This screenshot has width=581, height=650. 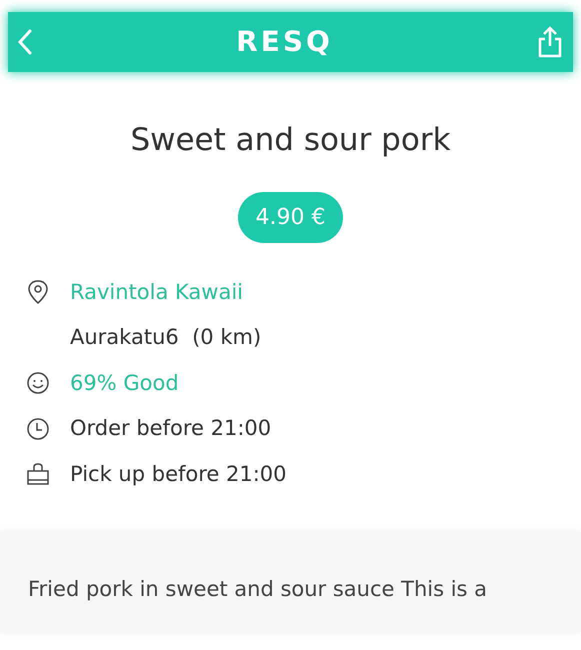 What do you see at coordinates (157, 292) in the screenshot?
I see `restaurant-link: Ravintola Kawaii` at bounding box center [157, 292].